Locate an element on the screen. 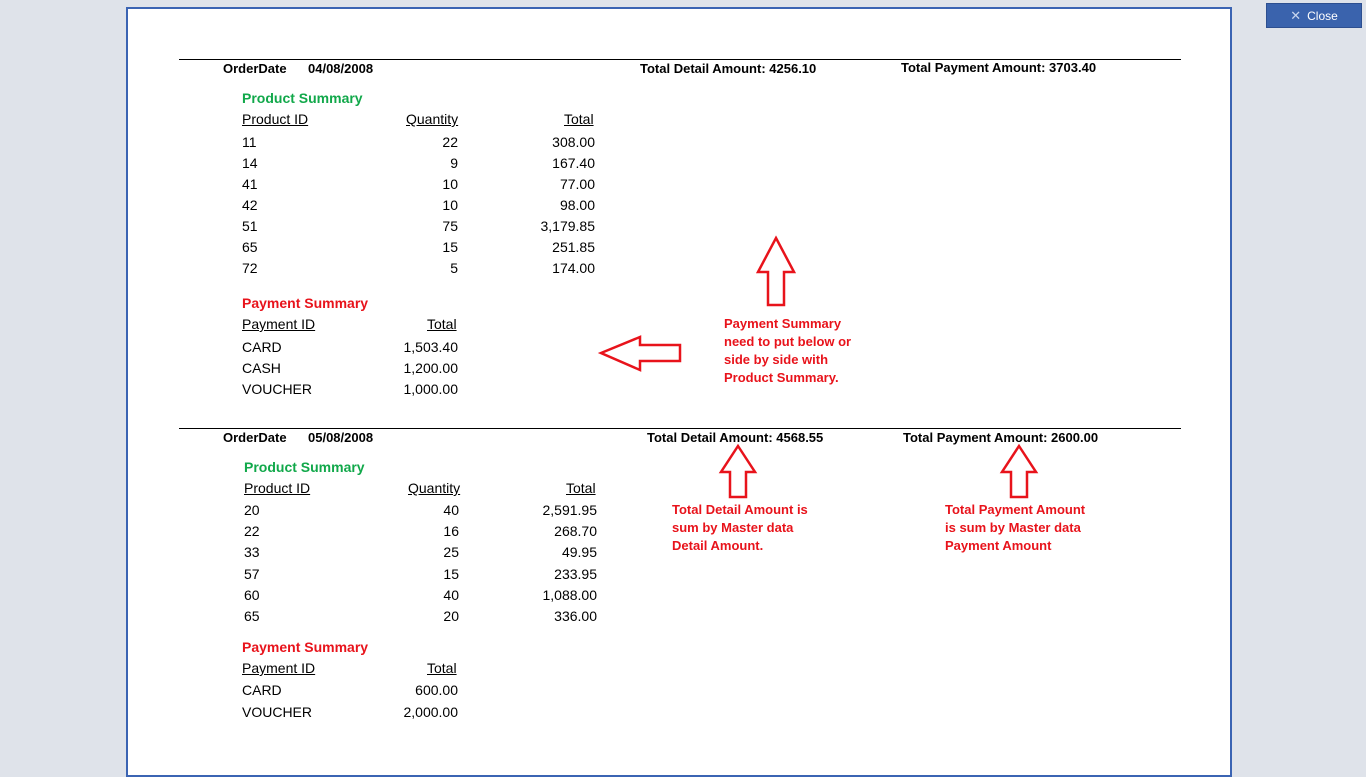 The height and width of the screenshot is (777, 1366). quantity: 9 is located at coordinates (454, 163).